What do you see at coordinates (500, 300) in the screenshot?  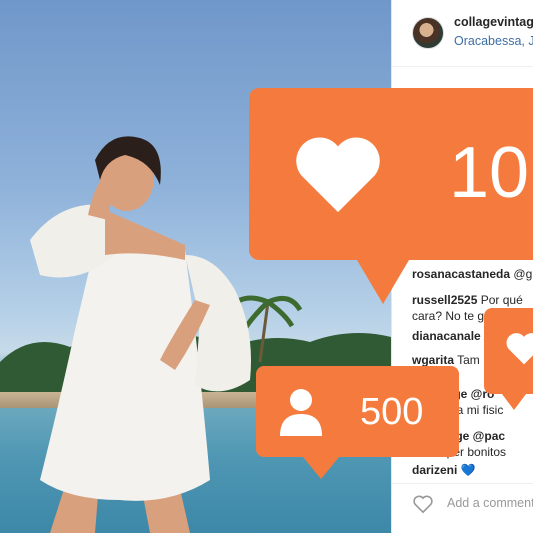 I see `comment-text: Por qué` at bounding box center [500, 300].